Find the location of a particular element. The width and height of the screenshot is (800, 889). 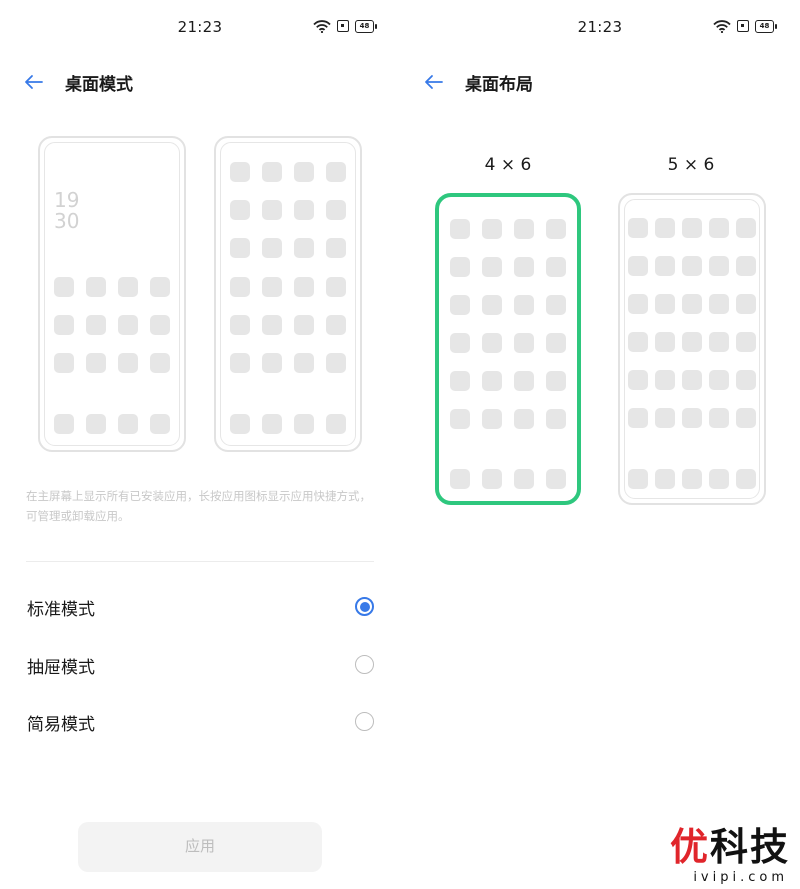

layout-label-4x6: 4 × 6 is located at coordinates (508, 165).